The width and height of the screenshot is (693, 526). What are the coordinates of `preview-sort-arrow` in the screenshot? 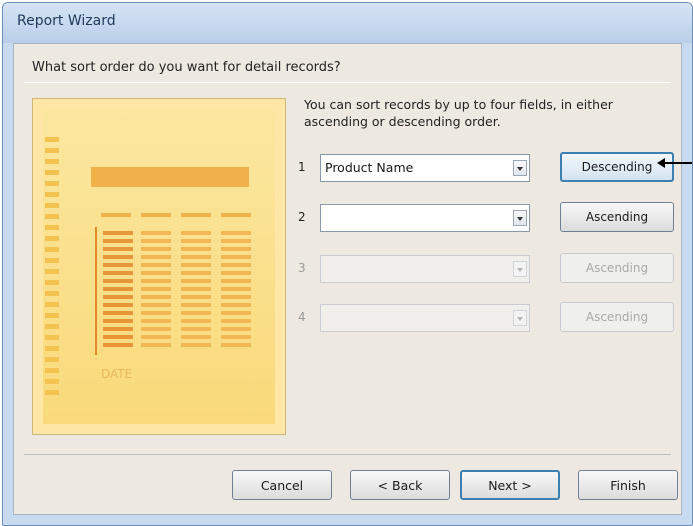 It's located at (96, 291).